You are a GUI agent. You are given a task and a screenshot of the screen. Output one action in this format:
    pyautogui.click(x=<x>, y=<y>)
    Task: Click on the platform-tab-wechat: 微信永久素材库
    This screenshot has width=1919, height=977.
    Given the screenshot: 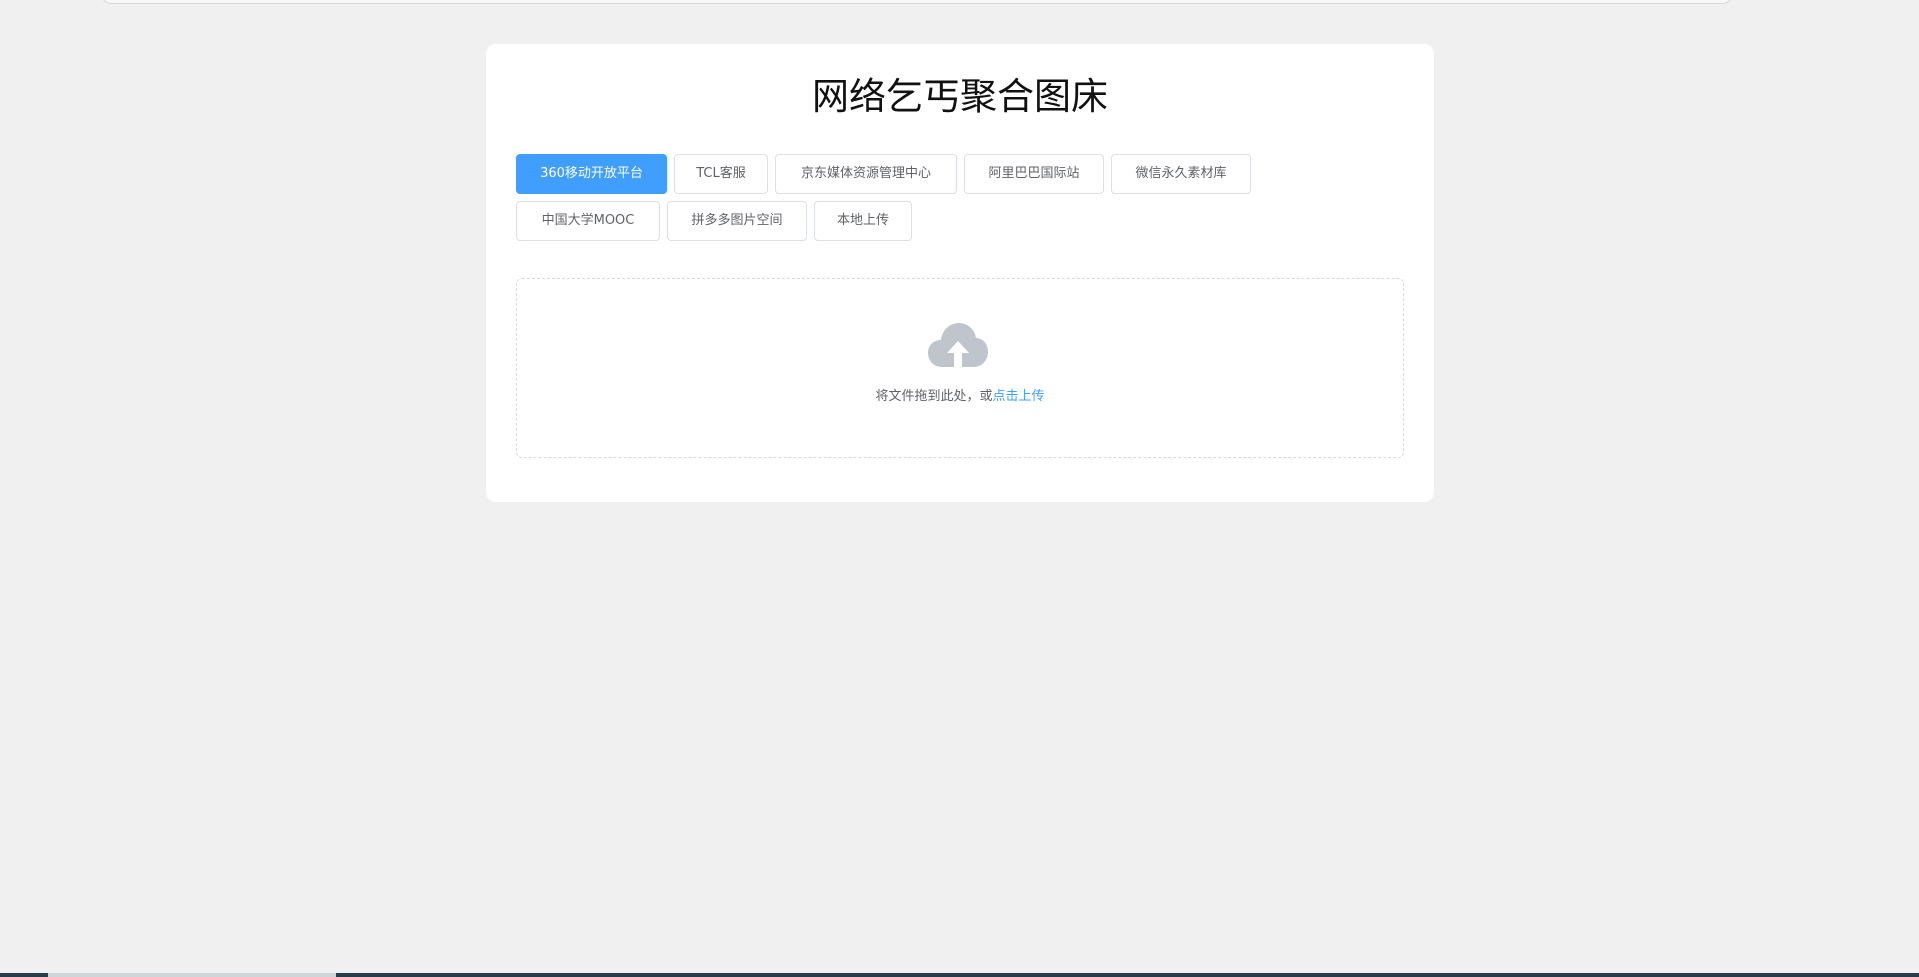 What is the action you would take?
    pyautogui.click(x=1181, y=174)
    